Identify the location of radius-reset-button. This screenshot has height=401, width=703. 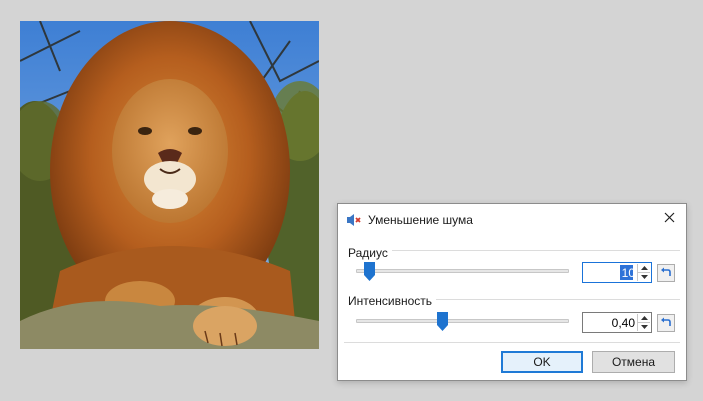
(666, 273).